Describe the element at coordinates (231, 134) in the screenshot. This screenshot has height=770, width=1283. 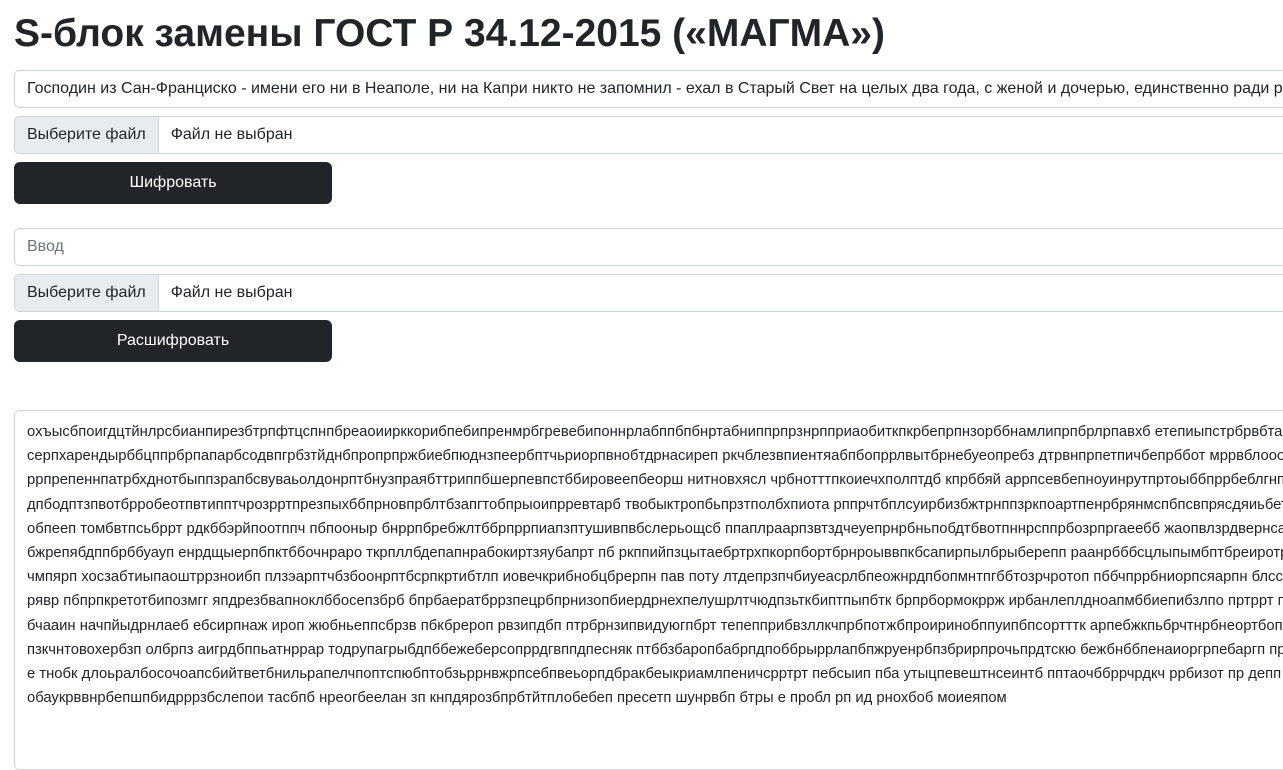
I see `encrypt-file-status: Файл не выбран` at that location.